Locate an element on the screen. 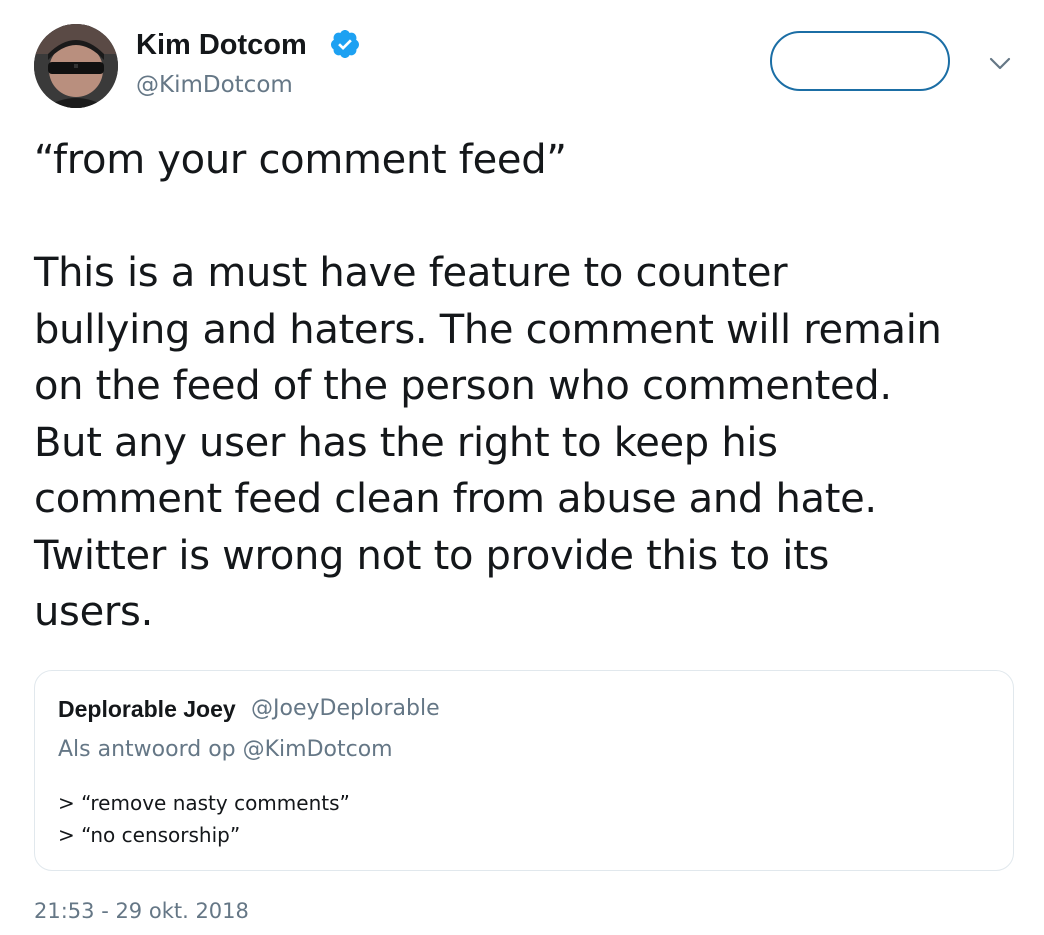 The image size is (1044, 935). chevron-down-icon is located at coordinates (1000, 64).